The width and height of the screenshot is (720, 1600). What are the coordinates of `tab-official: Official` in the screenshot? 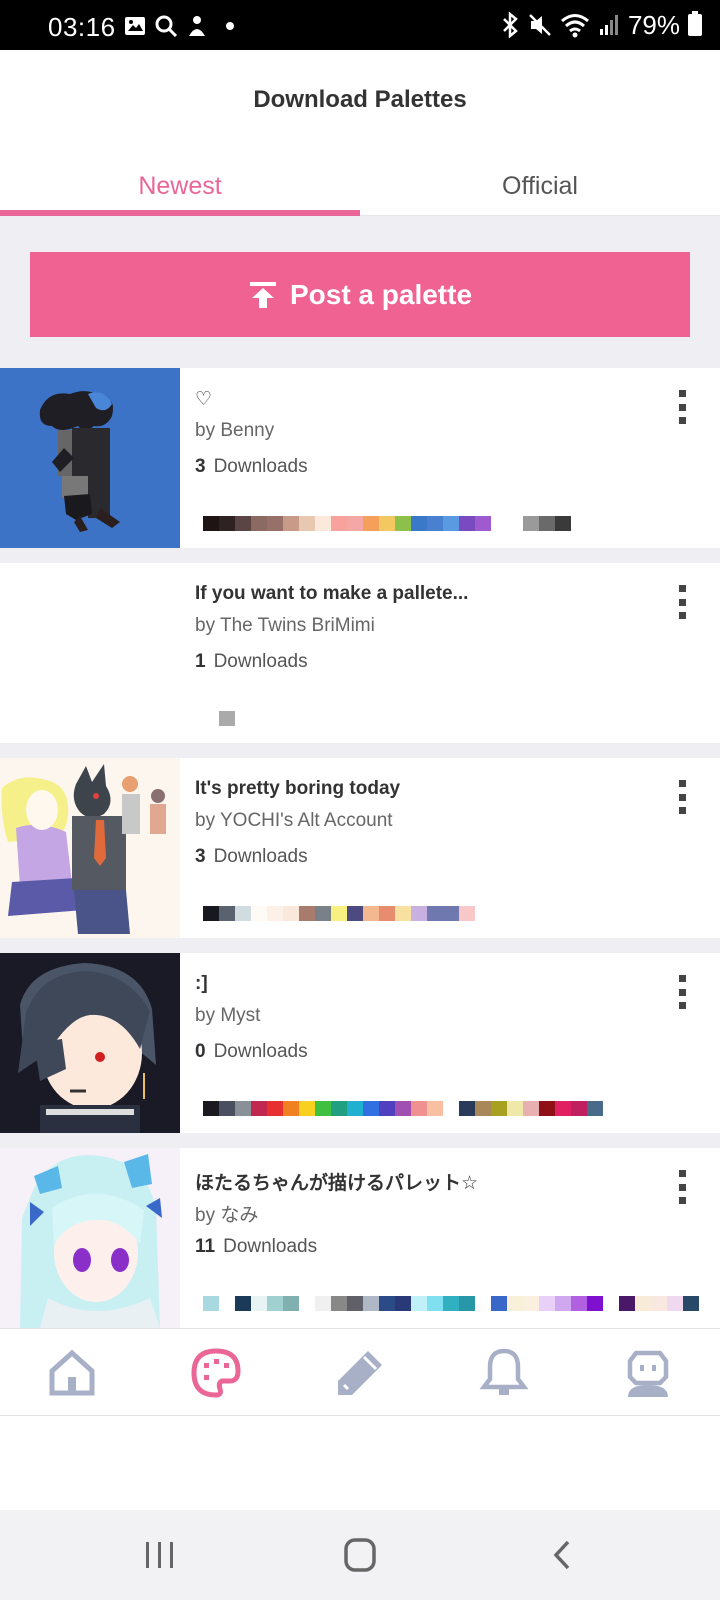 It's located at (540, 188).